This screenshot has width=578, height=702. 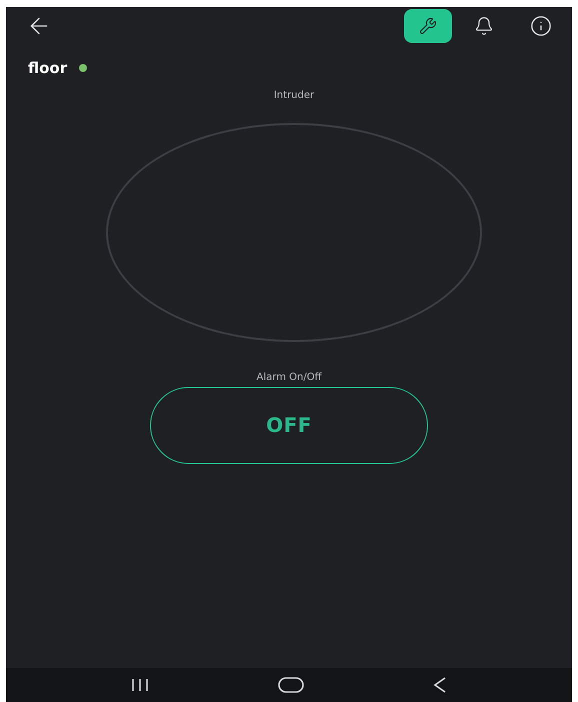 What do you see at coordinates (289, 377) in the screenshot?
I see `widget-label: Alarm On/Off` at bounding box center [289, 377].